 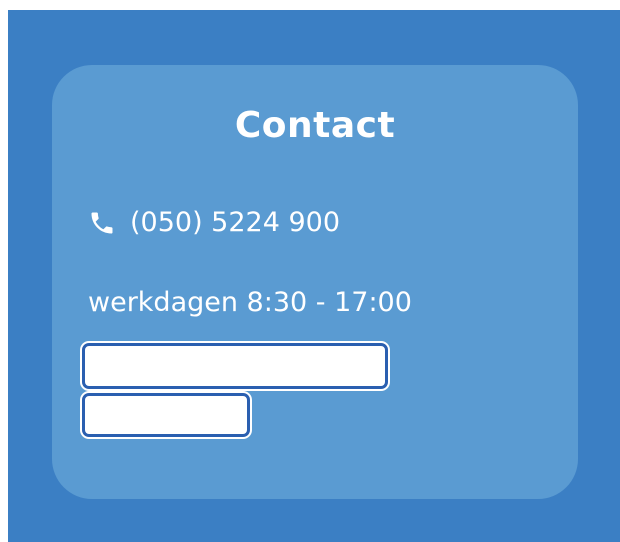 I want to click on contact-title: Contact, so click(x=315, y=125).